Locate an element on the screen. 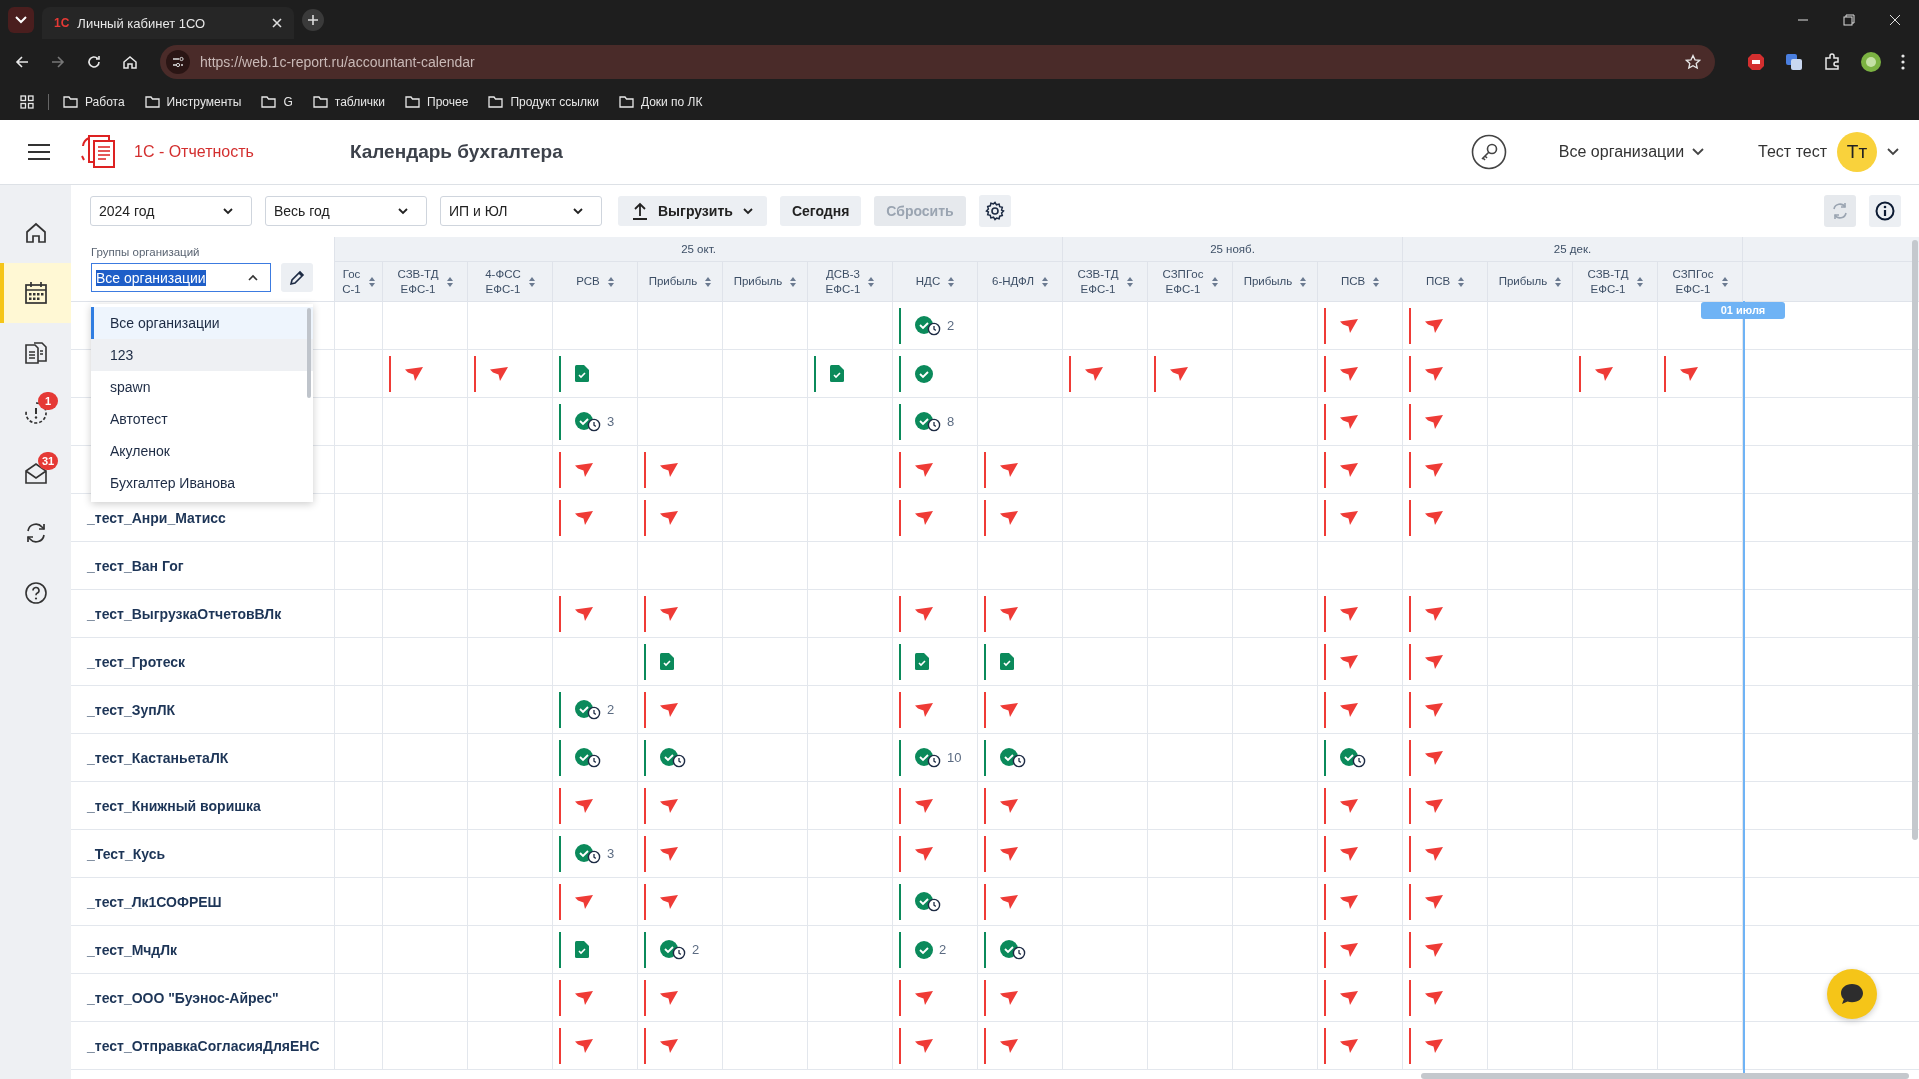 The height and width of the screenshot is (1079, 1919). organization-name: _тест_МчдЛк is located at coordinates (132, 949).